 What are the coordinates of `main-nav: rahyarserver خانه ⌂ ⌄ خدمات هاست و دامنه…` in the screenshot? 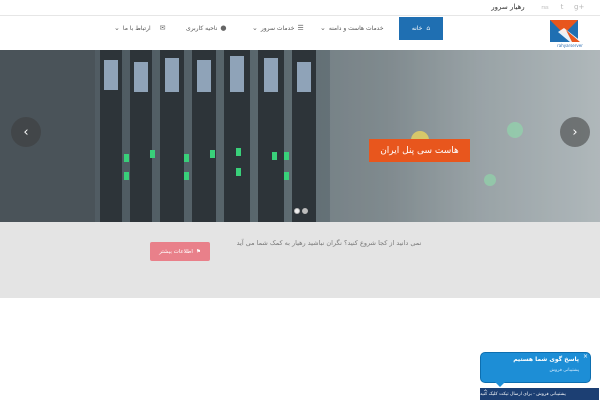 It's located at (300, 33).